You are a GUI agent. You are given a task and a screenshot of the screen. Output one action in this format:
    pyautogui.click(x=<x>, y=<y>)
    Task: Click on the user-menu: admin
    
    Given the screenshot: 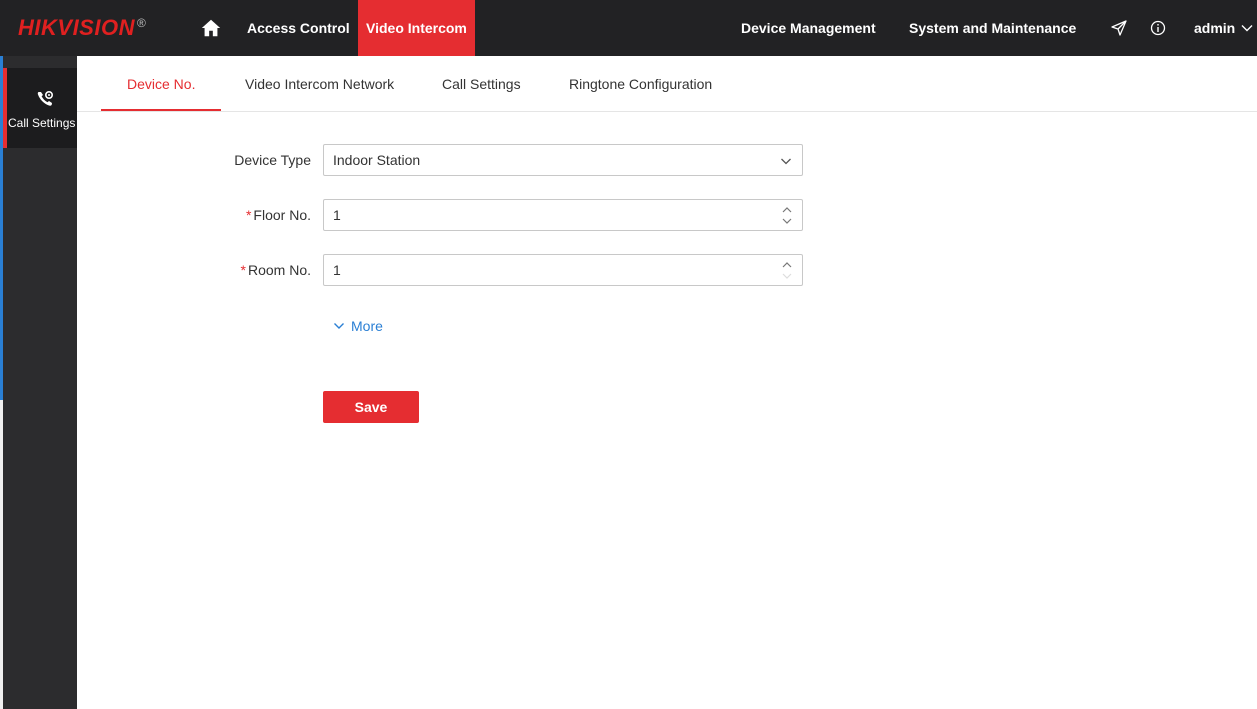 What is the action you would take?
    pyautogui.click(x=1223, y=28)
    